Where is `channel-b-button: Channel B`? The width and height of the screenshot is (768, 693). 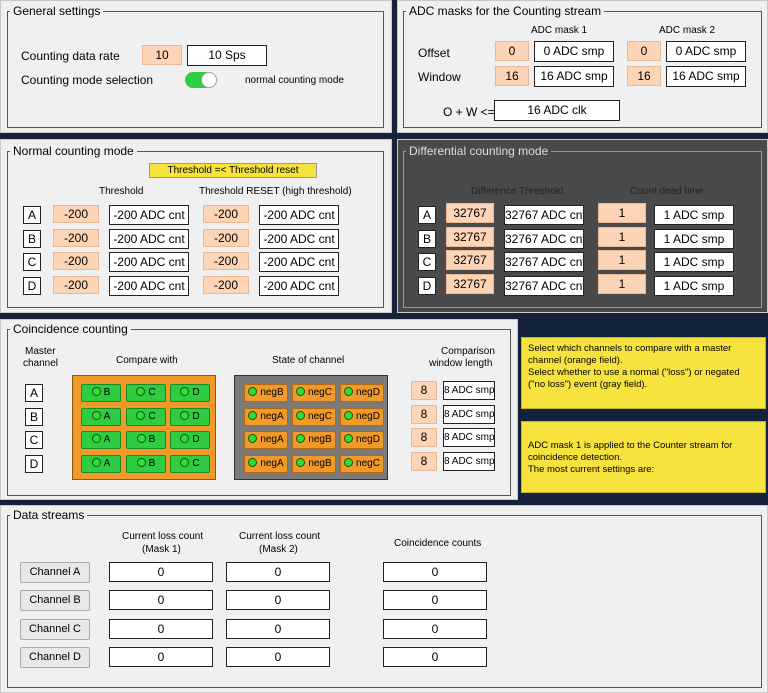 channel-b-button: Channel B is located at coordinates (55, 600).